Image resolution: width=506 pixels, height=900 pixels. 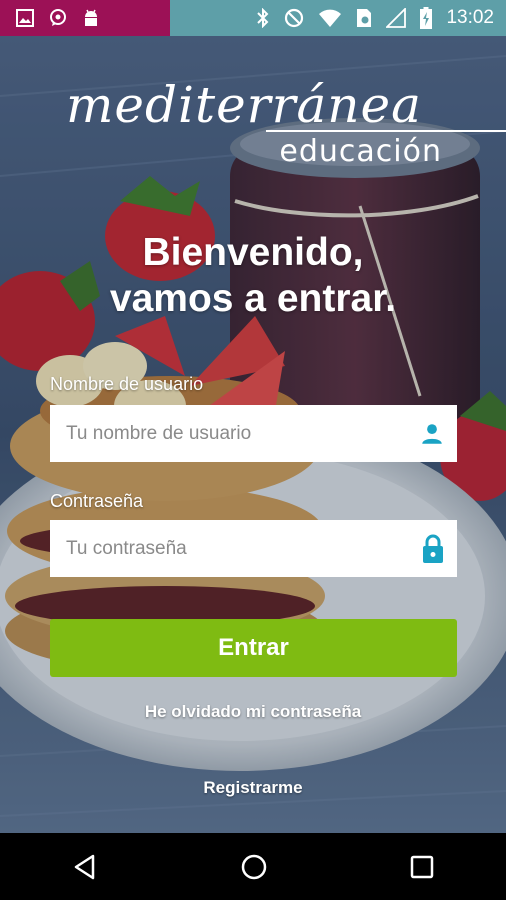 I want to click on signal-icon, so click(x=396, y=18).